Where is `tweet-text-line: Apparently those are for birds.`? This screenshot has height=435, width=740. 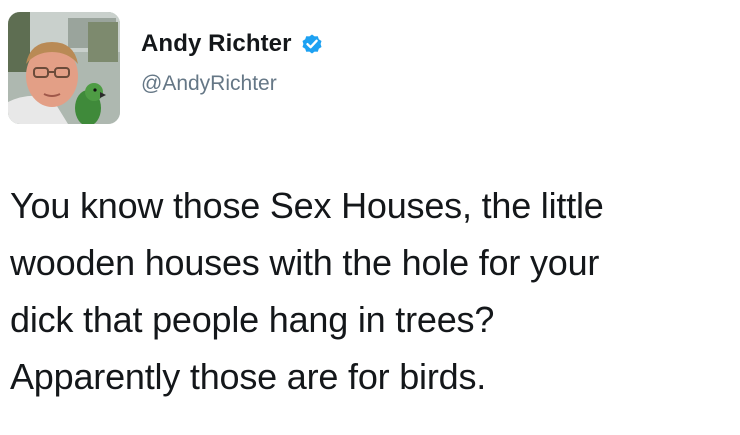 tweet-text-line: Apparently those are for birds. is located at coordinates (248, 376).